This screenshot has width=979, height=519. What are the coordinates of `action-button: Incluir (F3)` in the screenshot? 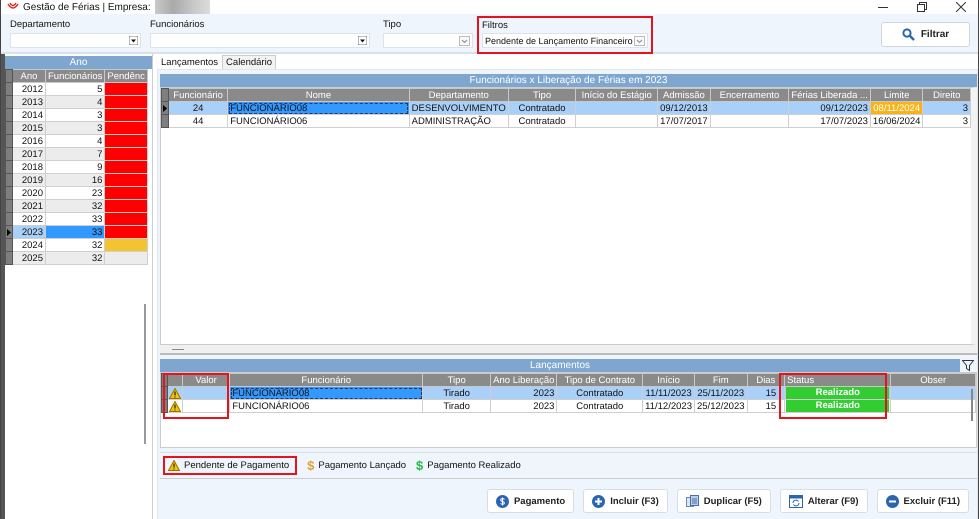 It's located at (625, 501).